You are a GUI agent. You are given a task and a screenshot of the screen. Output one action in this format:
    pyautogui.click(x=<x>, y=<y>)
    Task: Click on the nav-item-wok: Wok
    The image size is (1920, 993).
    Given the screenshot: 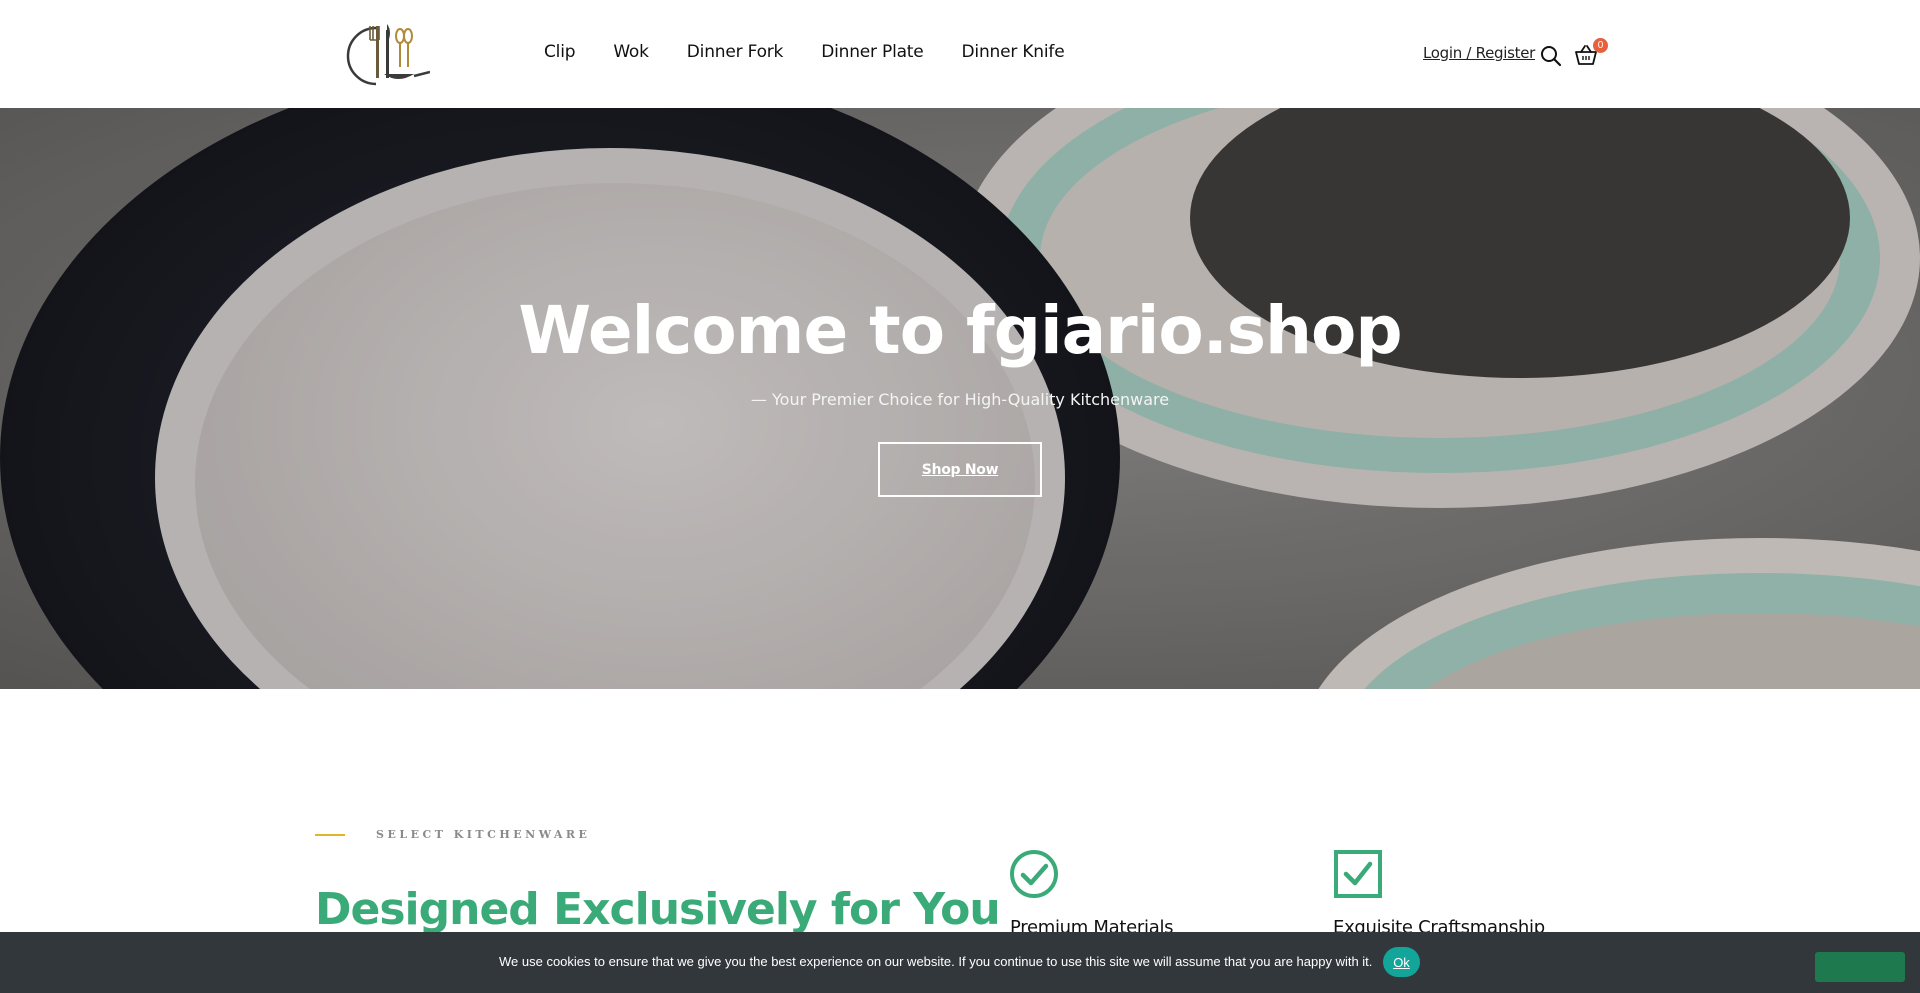 What is the action you would take?
    pyautogui.click(x=631, y=52)
    